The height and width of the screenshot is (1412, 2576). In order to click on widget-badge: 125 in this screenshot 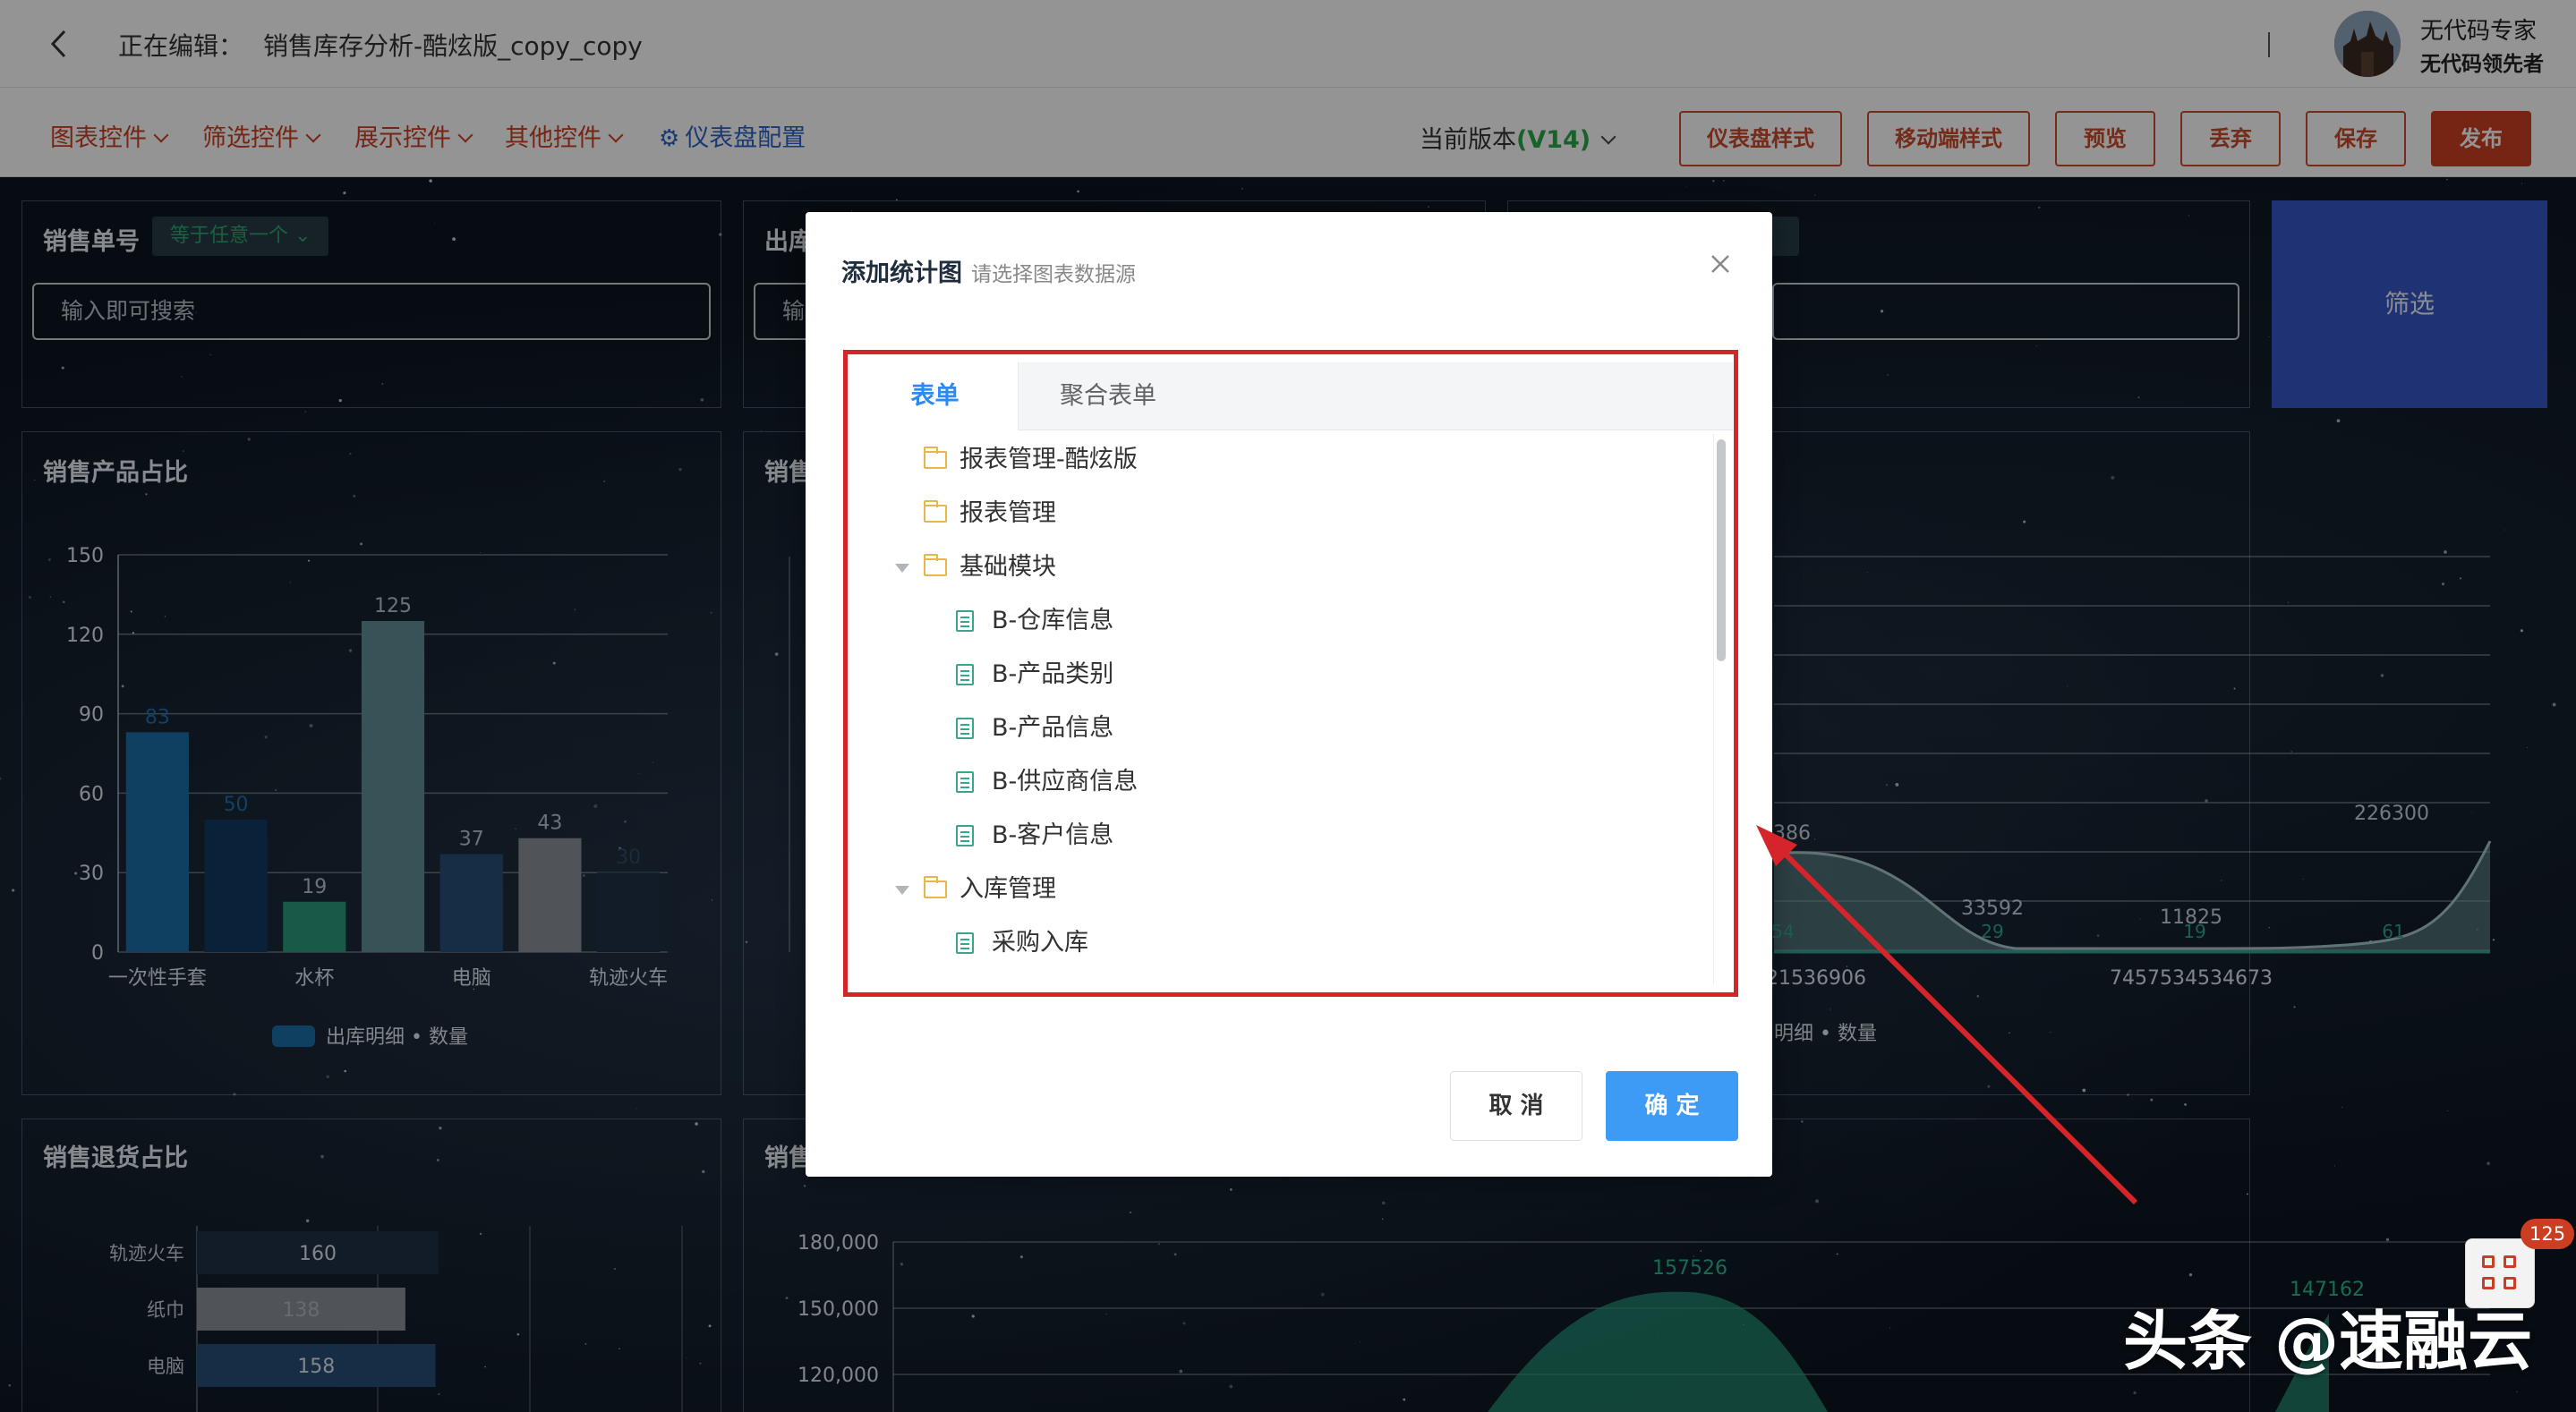, I will do `click(2548, 1234)`.